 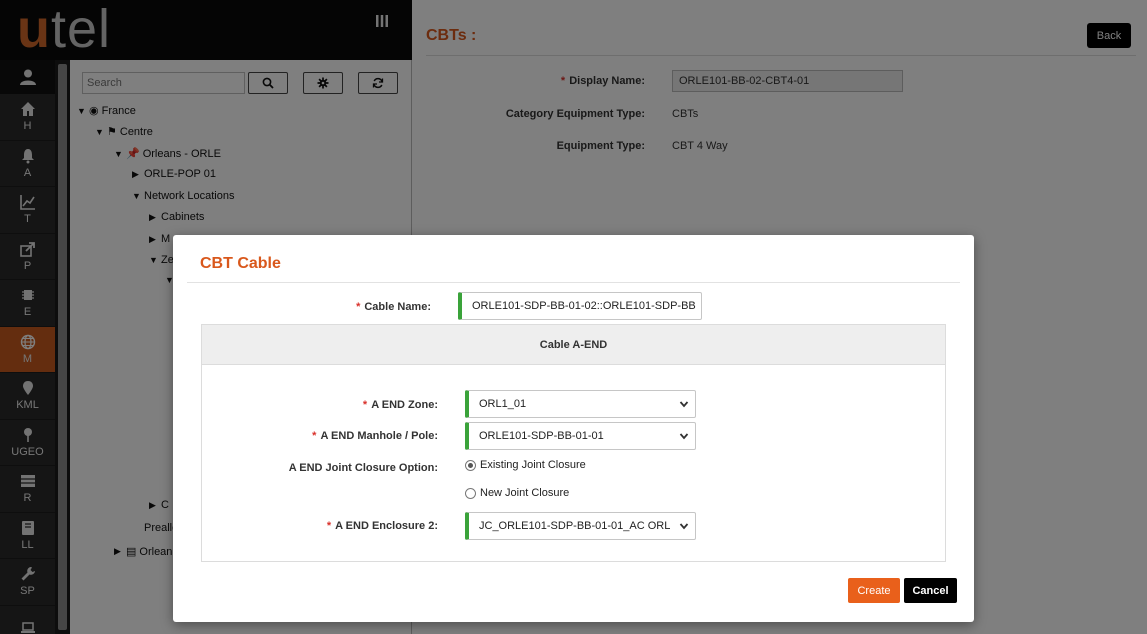 What do you see at coordinates (397, 307) in the screenshot?
I see `cable-name-label-text: Cable Name:` at bounding box center [397, 307].